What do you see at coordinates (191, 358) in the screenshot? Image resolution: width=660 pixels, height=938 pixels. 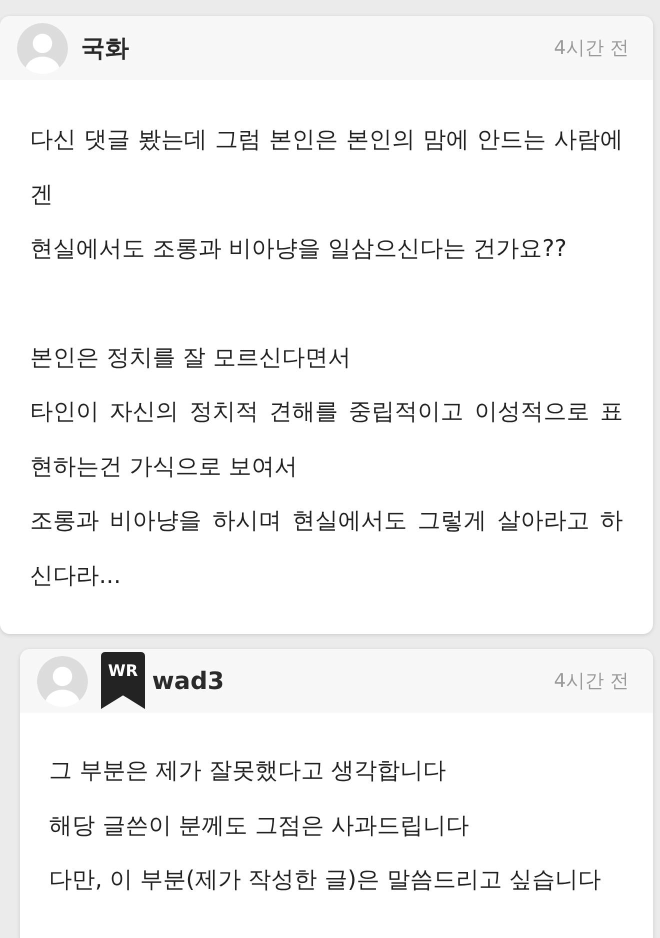 I see `comment-text: 본인은 정치를 잘 모르신다면서` at bounding box center [191, 358].